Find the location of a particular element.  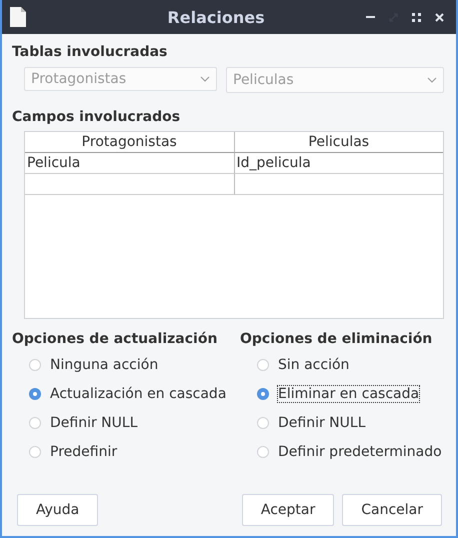

document-icon is located at coordinates (18, 17).